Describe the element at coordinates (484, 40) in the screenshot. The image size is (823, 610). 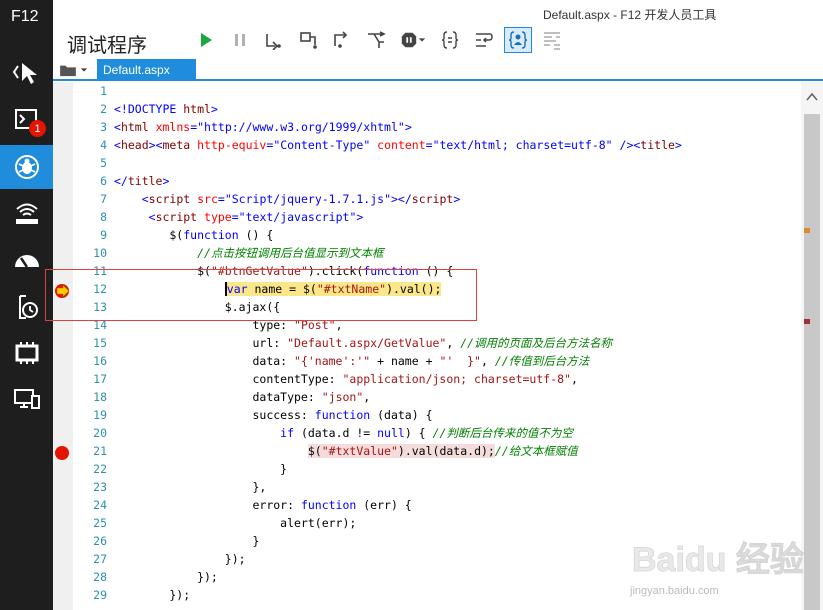
I see `word-wrap-button` at that location.